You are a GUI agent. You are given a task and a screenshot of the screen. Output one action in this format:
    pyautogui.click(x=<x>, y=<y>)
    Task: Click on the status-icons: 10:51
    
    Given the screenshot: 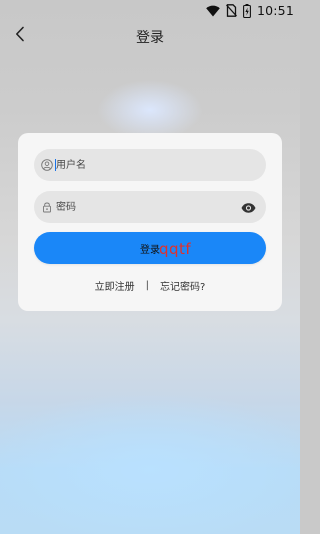 What is the action you would take?
    pyautogui.click(x=250, y=10)
    